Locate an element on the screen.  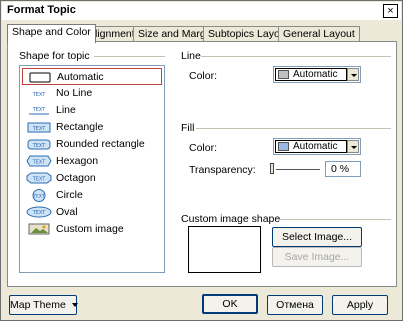
rounded-rectangle-shape-icon: TEXT is located at coordinates (39, 144).